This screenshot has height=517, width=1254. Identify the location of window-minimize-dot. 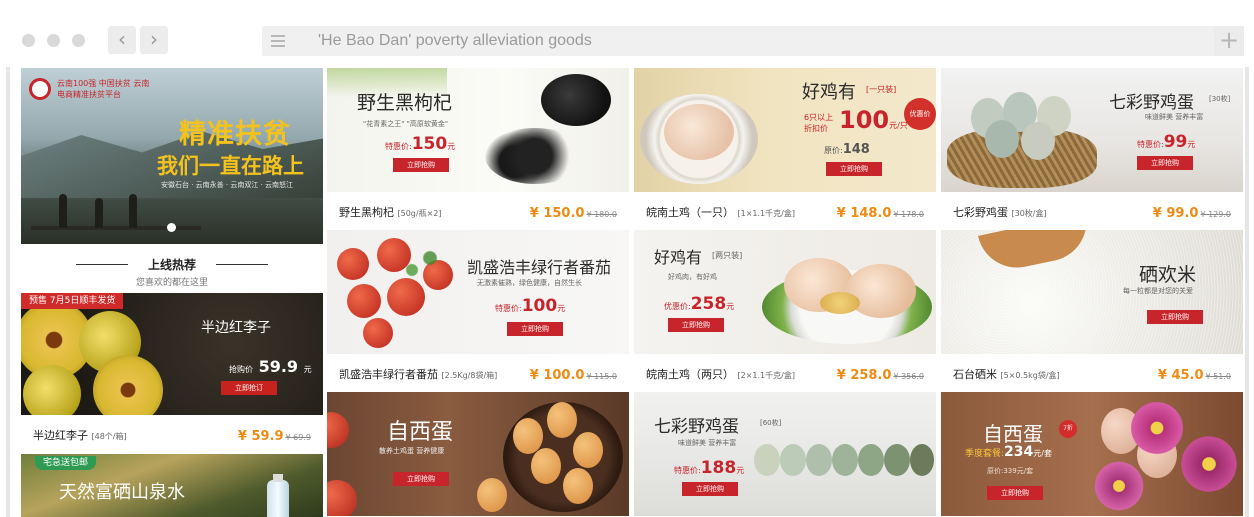
(53, 40).